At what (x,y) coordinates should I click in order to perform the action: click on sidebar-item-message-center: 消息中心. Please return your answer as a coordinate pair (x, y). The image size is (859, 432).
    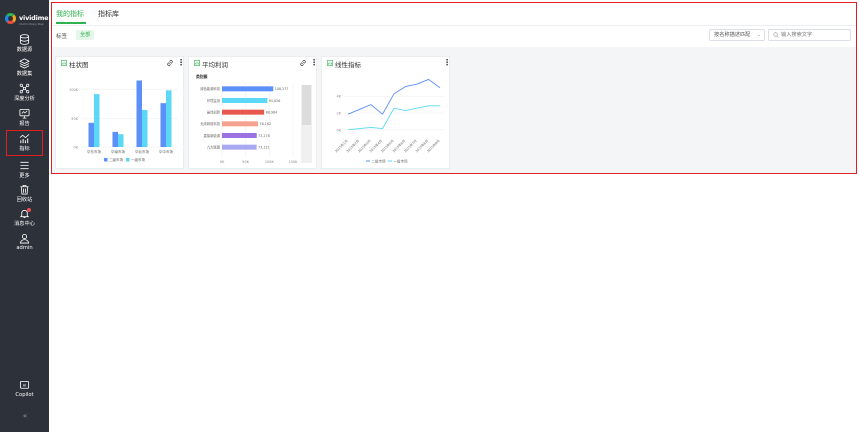
    Looking at the image, I should click on (24, 220).